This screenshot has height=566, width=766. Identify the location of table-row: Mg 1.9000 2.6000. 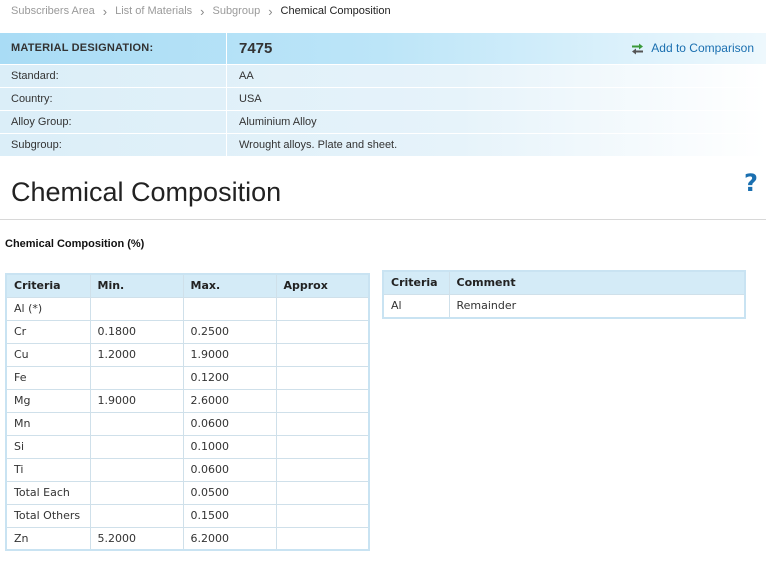
(187, 400).